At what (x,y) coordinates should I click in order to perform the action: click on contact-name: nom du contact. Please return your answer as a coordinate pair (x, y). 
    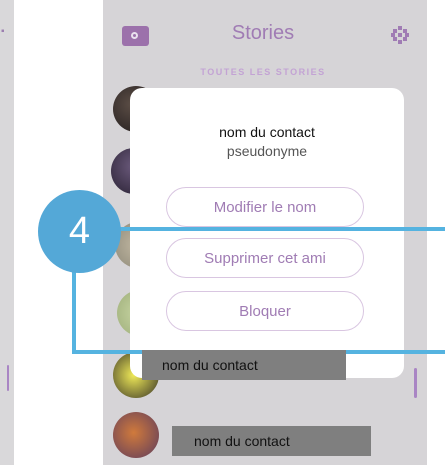
    Looking at the image, I should click on (267, 132).